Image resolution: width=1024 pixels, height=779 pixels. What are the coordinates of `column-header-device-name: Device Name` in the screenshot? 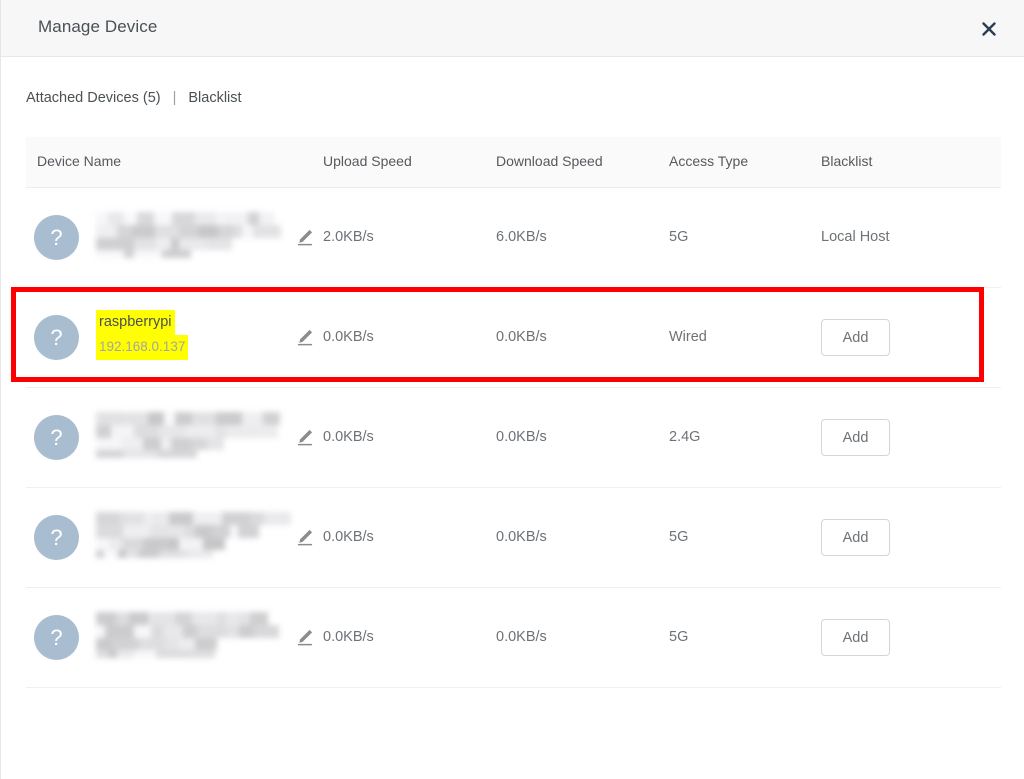 It's located at (79, 161).